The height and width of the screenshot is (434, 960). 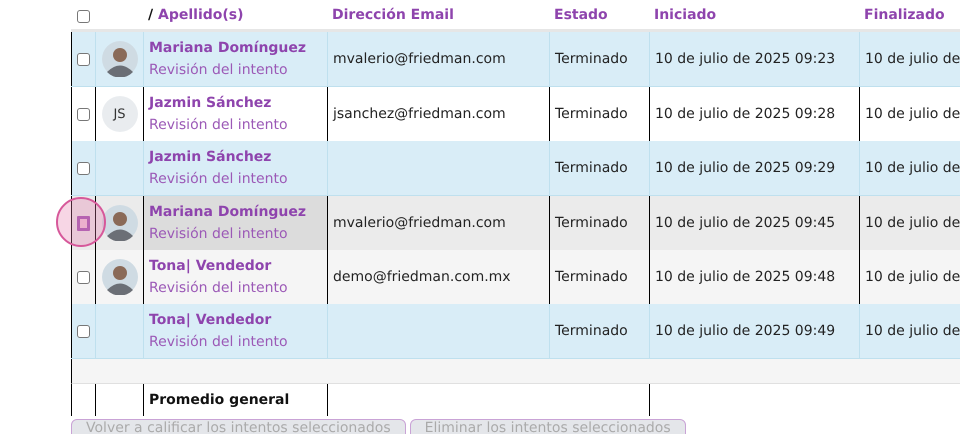 I want to click on focus-ring, so click(x=81, y=222).